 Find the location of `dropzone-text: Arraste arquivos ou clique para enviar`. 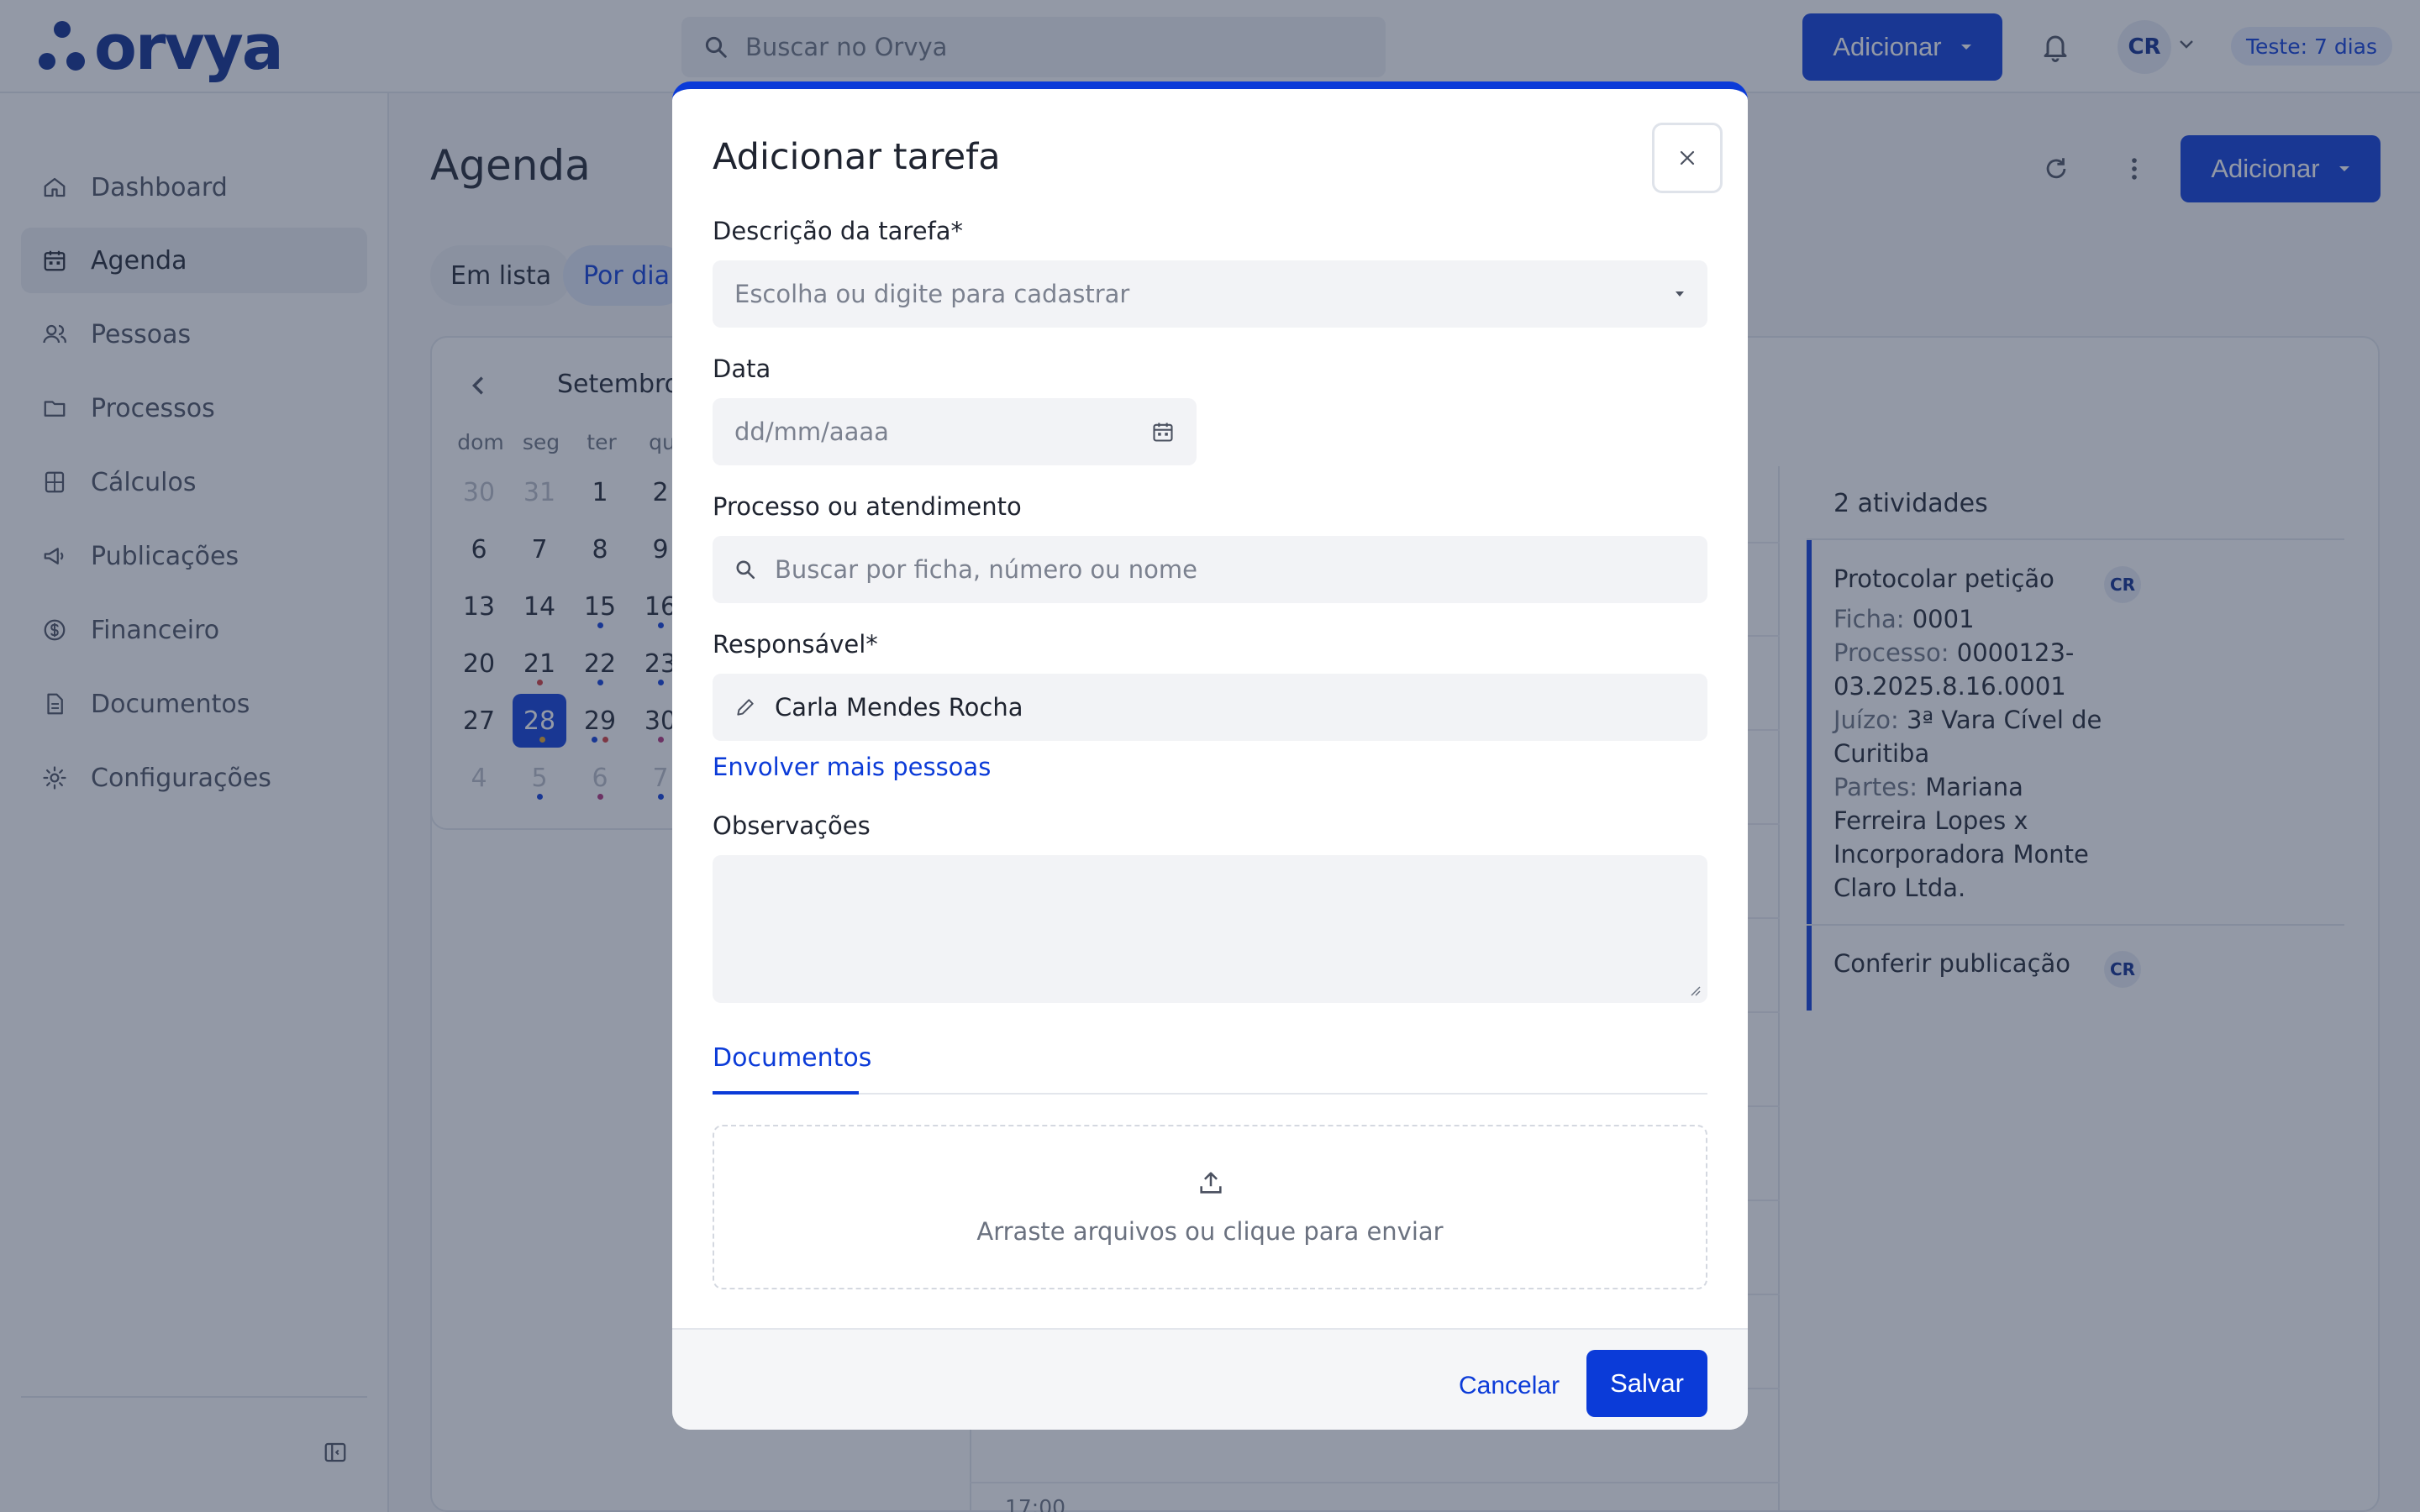

dropzone-text: Arraste arquivos ou clique para enviar is located at coordinates (1210, 1231).